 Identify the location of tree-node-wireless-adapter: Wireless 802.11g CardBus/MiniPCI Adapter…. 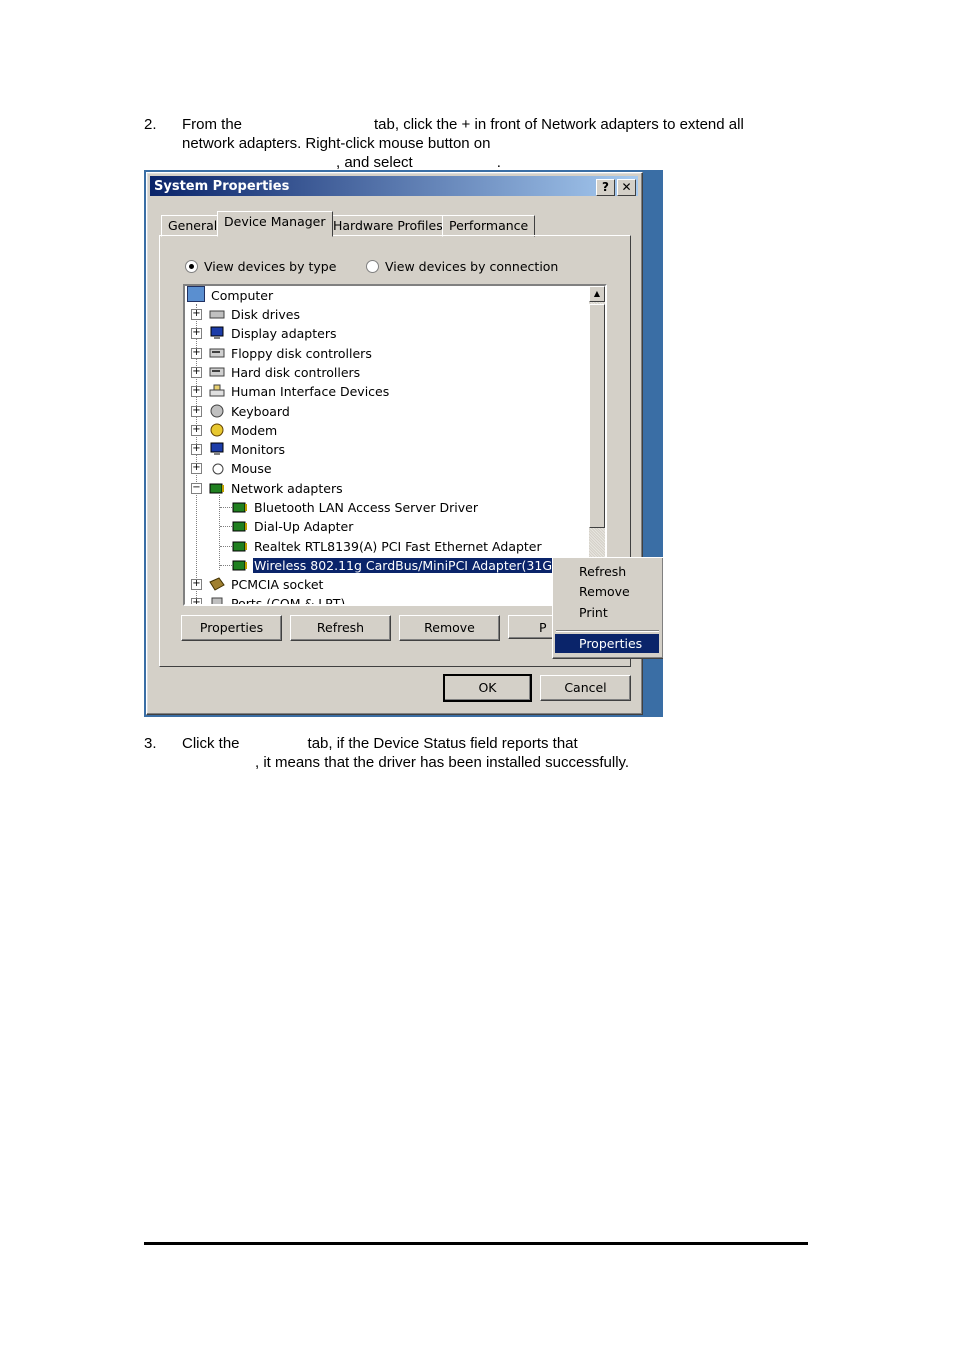
(392, 565).